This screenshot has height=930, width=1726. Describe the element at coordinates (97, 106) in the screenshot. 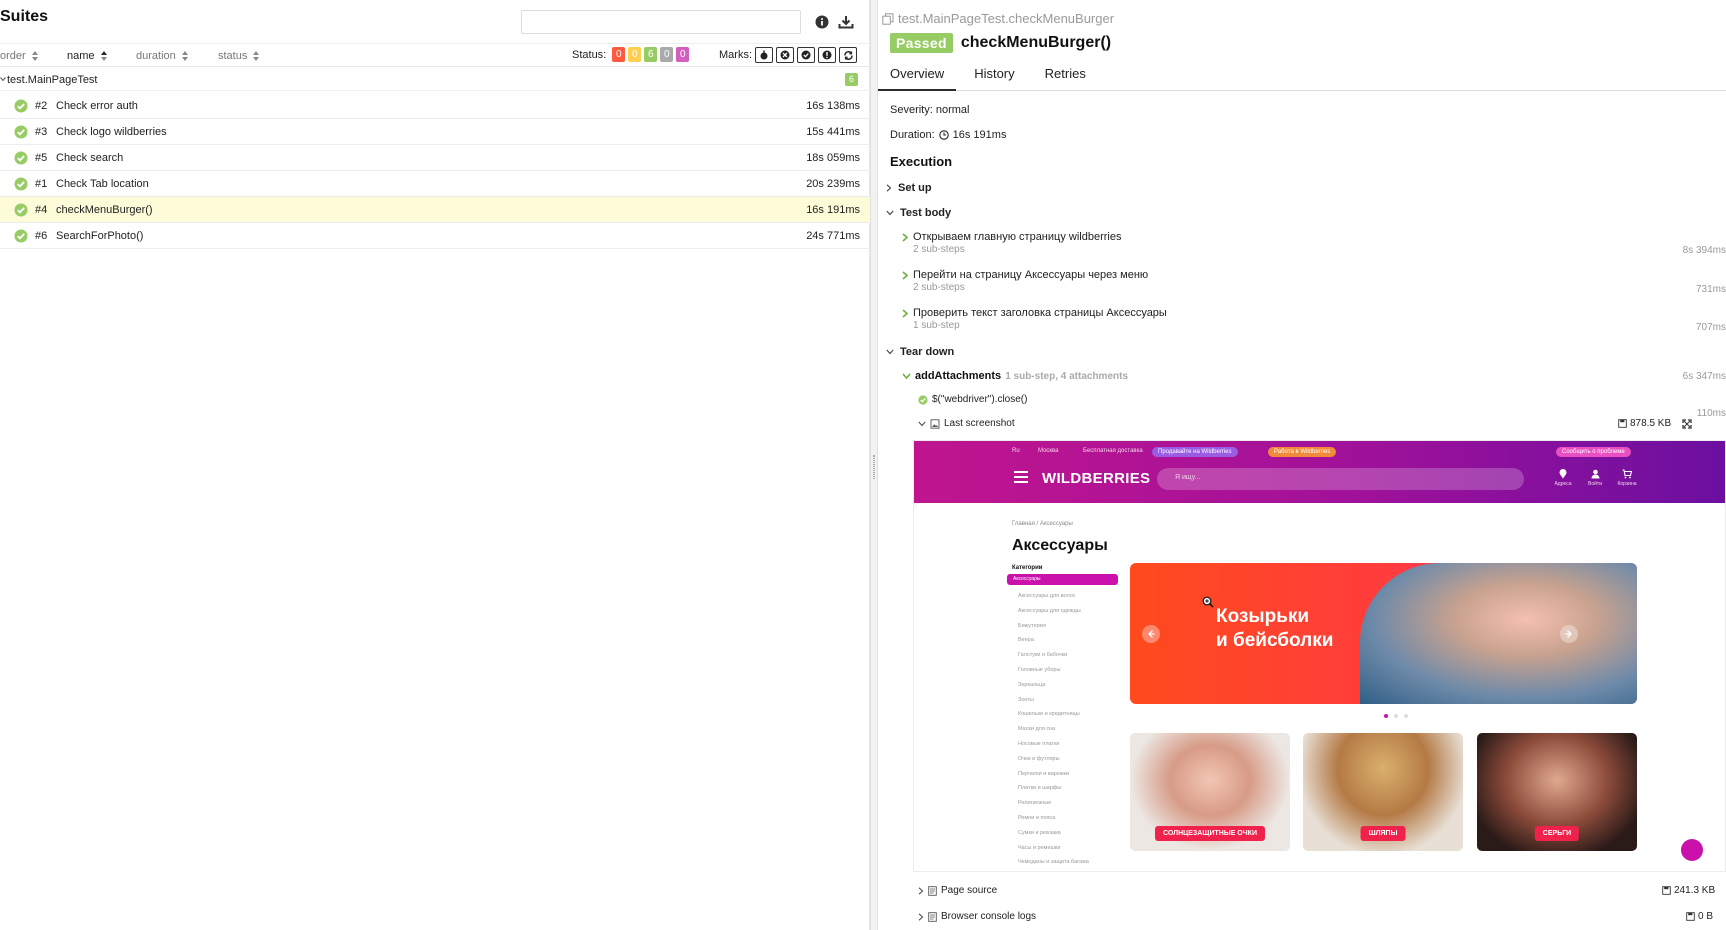

I see `test-name: Check error auth` at that location.